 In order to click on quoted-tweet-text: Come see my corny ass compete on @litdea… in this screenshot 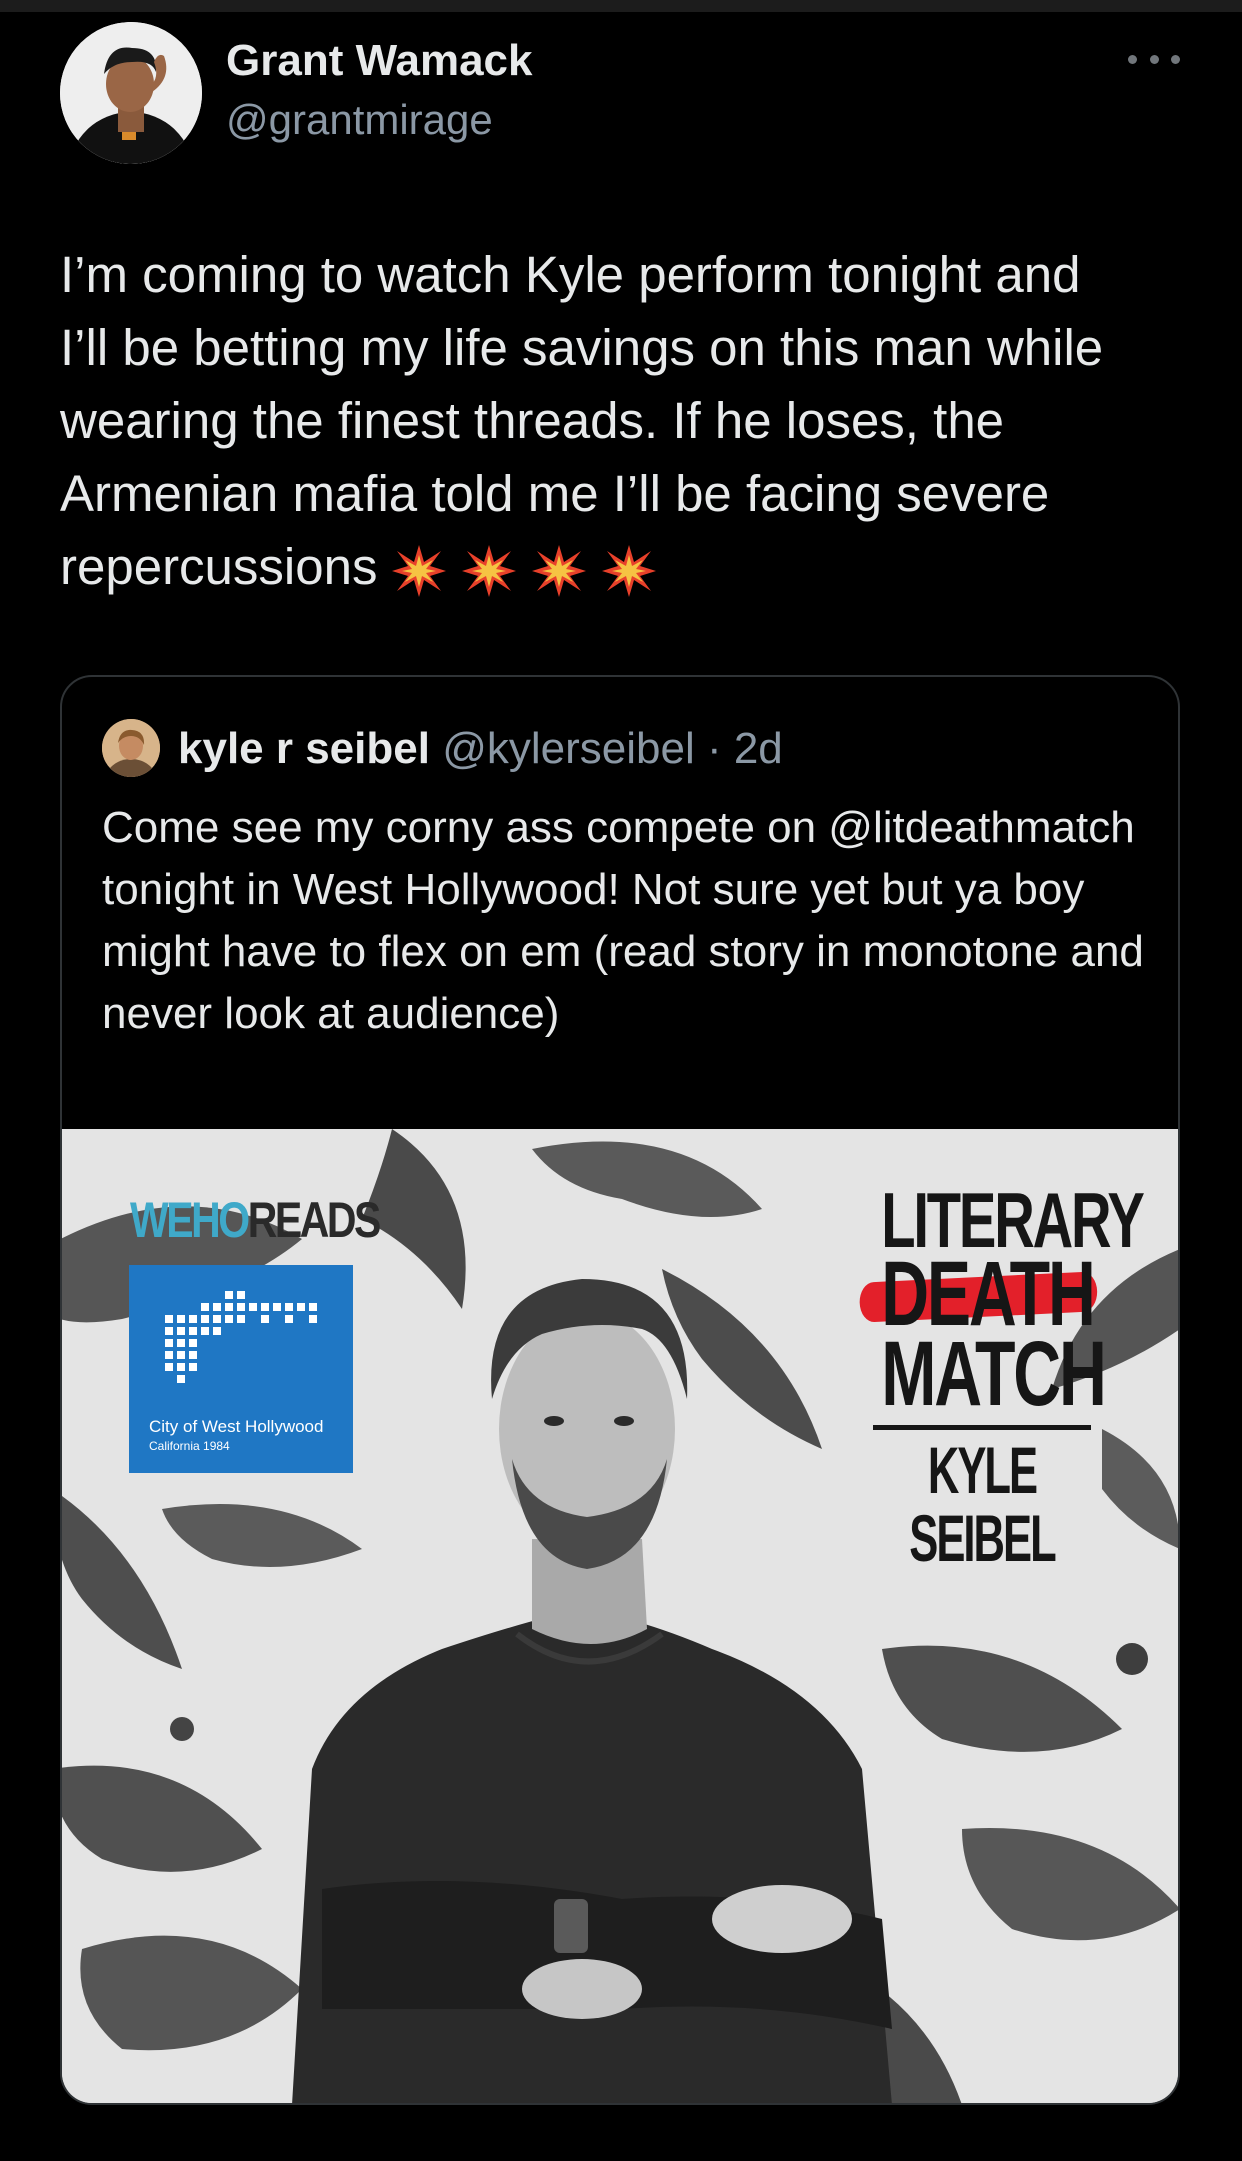, I will do `click(623, 920)`.